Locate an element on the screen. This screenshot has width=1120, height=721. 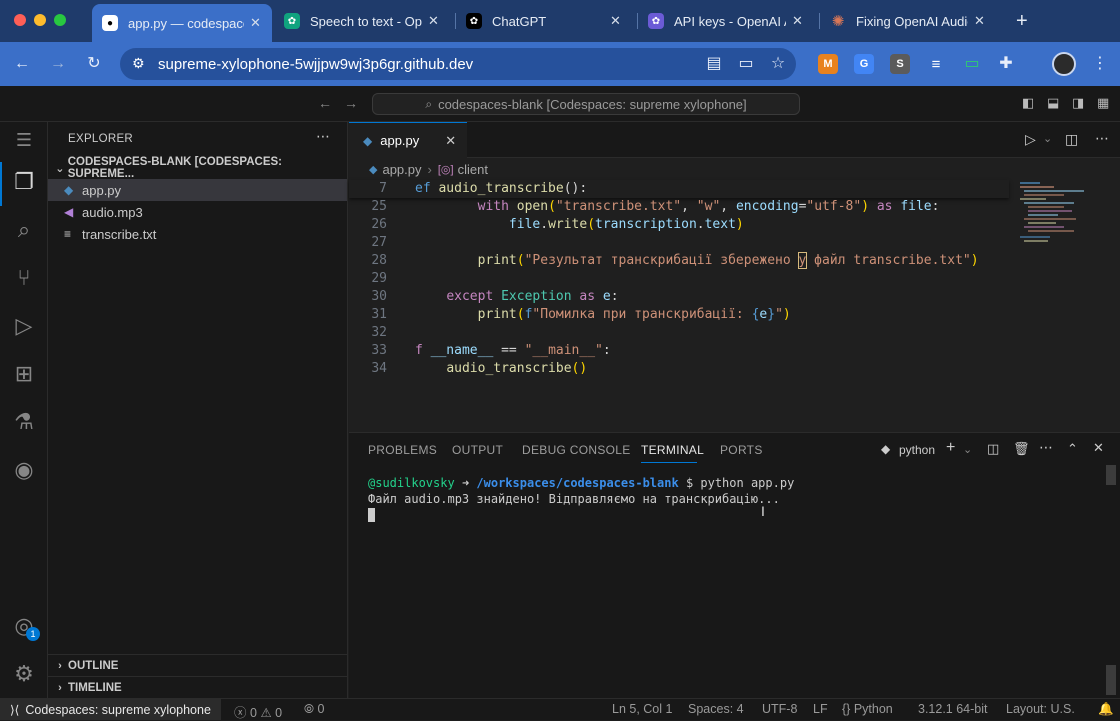
tab-debug-console: DEBUG CONSOLE is located at coordinates (576, 450).